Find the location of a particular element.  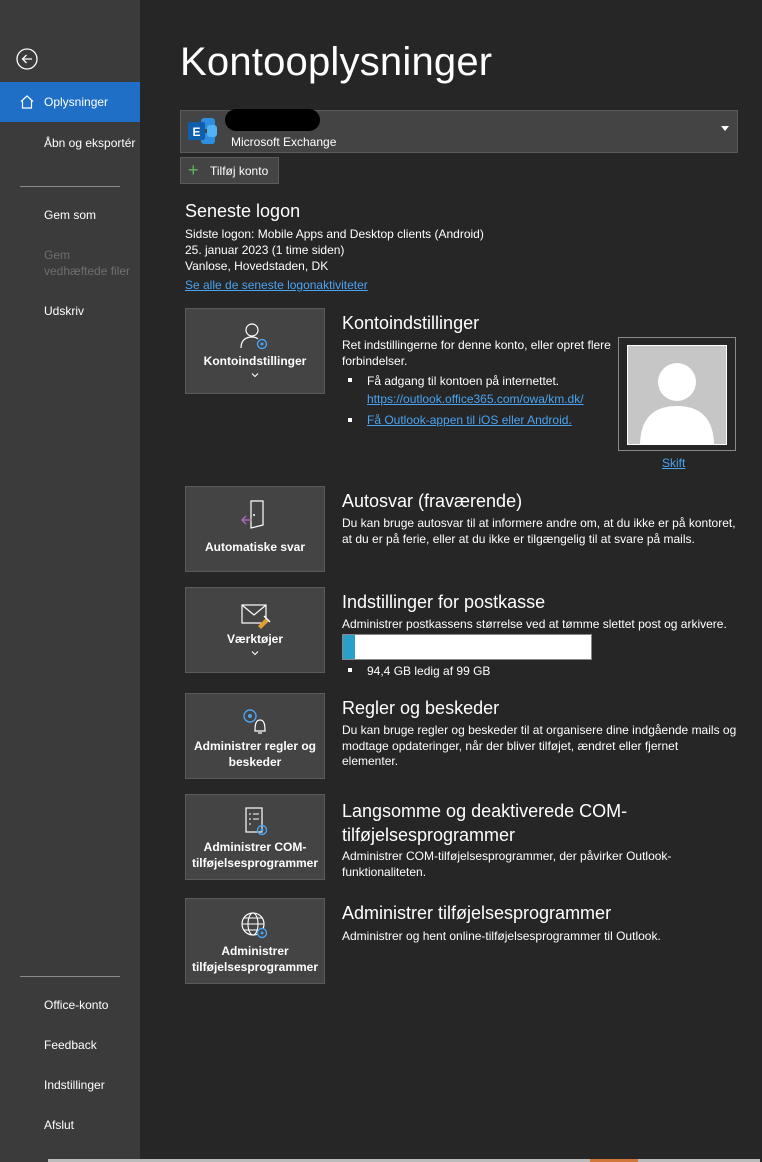

manage-addins-tile-label: Administrer tilføjelsesprogrammer is located at coordinates (255, 959).